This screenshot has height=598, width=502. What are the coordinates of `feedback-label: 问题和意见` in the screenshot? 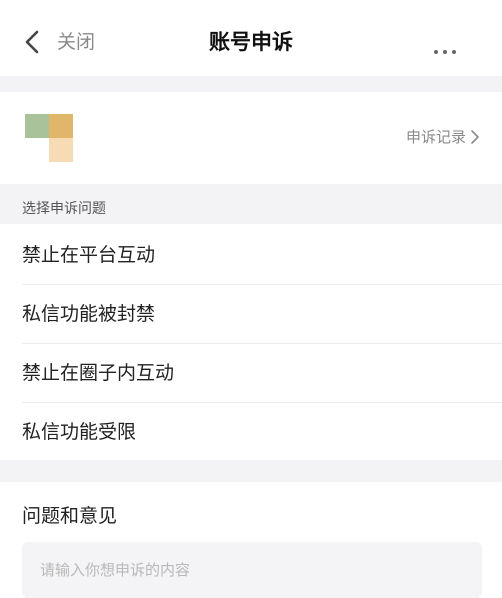 It's located at (70, 516).